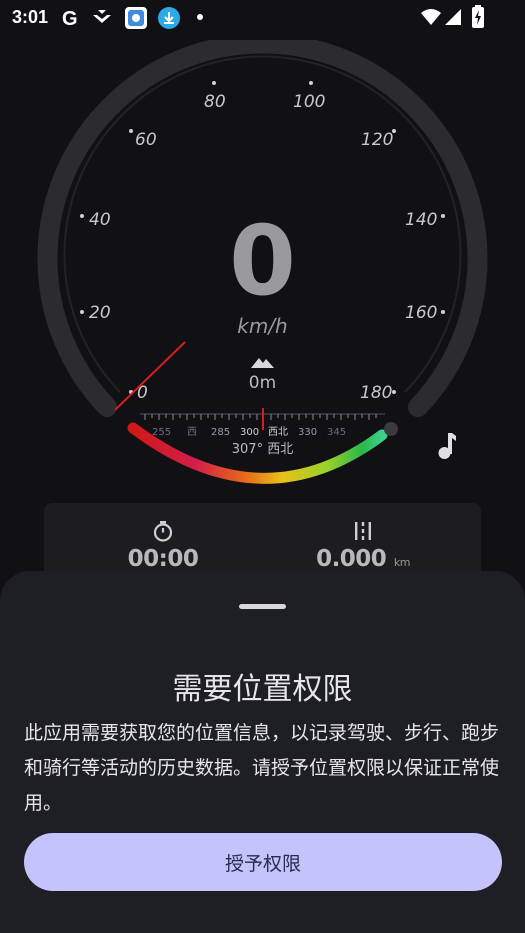 This screenshot has width=525, height=933. What do you see at coordinates (249, 432) in the screenshot?
I see `compass-tick-300: 300` at bounding box center [249, 432].